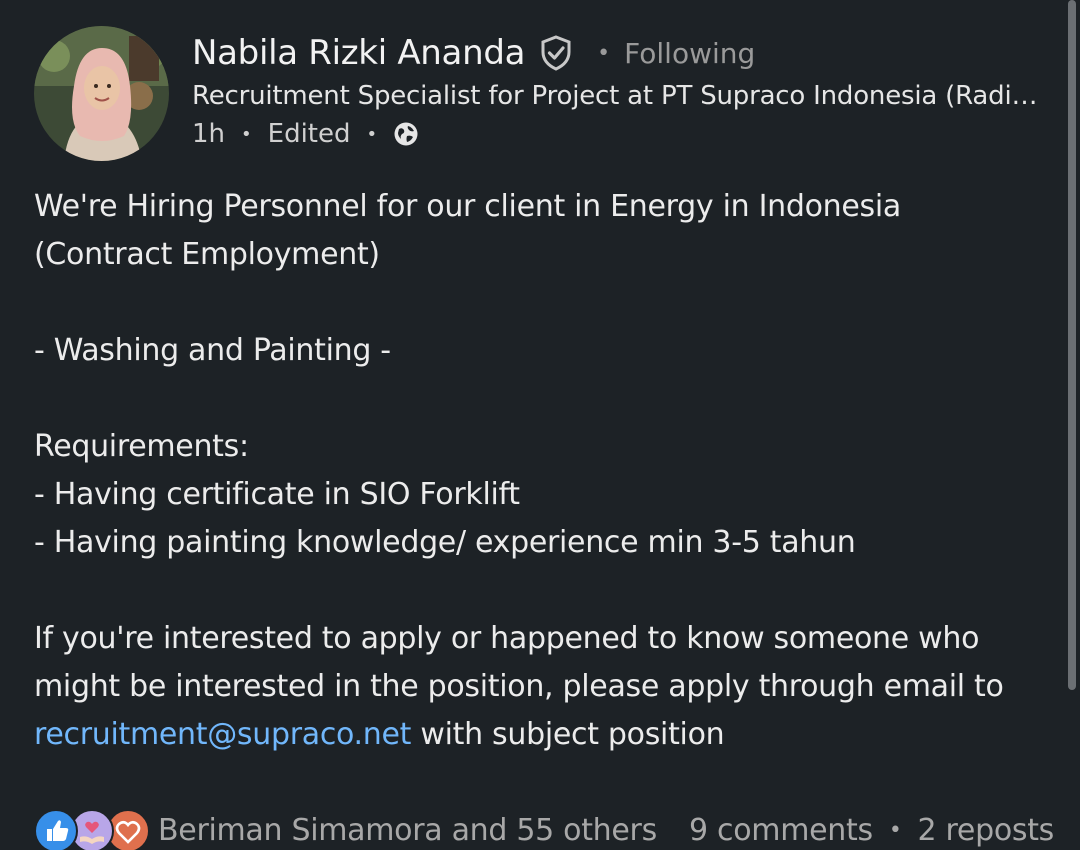  What do you see at coordinates (209, 134) in the screenshot?
I see `post-time: 1h` at bounding box center [209, 134].